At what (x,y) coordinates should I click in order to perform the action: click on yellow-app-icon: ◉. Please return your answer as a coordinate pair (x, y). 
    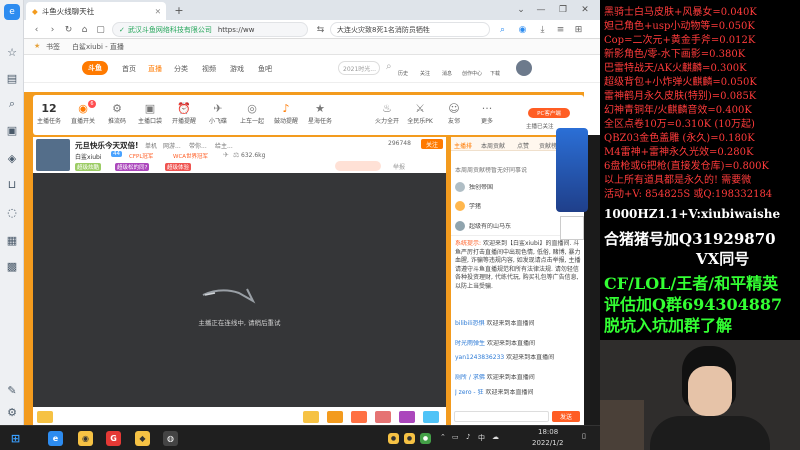
    Looking at the image, I should click on (85, 438).